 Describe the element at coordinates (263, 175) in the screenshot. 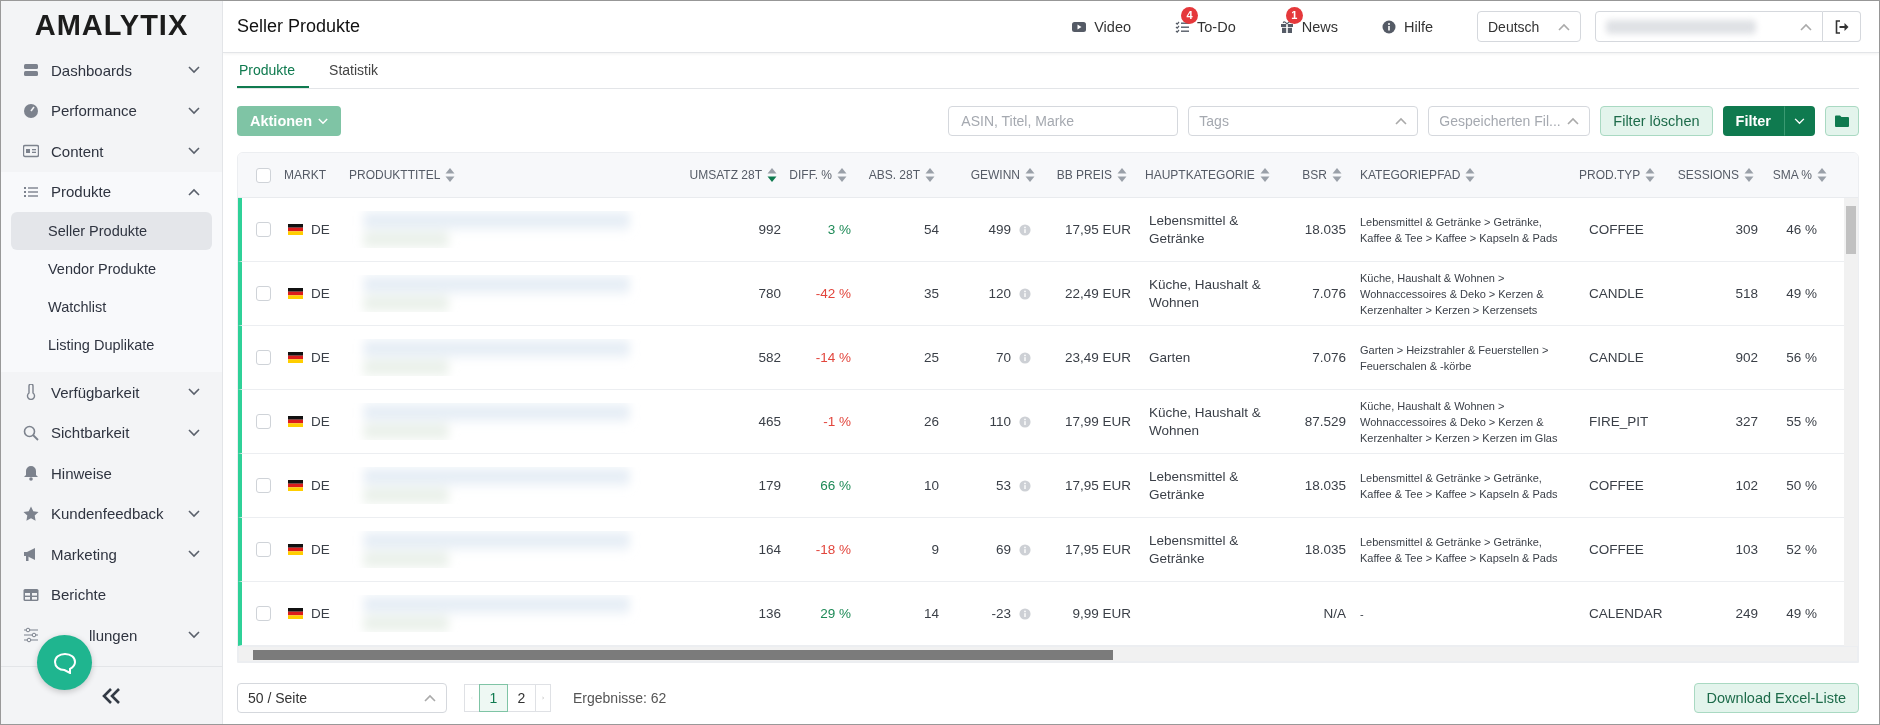

I see `select-all-checkbox` at that location.